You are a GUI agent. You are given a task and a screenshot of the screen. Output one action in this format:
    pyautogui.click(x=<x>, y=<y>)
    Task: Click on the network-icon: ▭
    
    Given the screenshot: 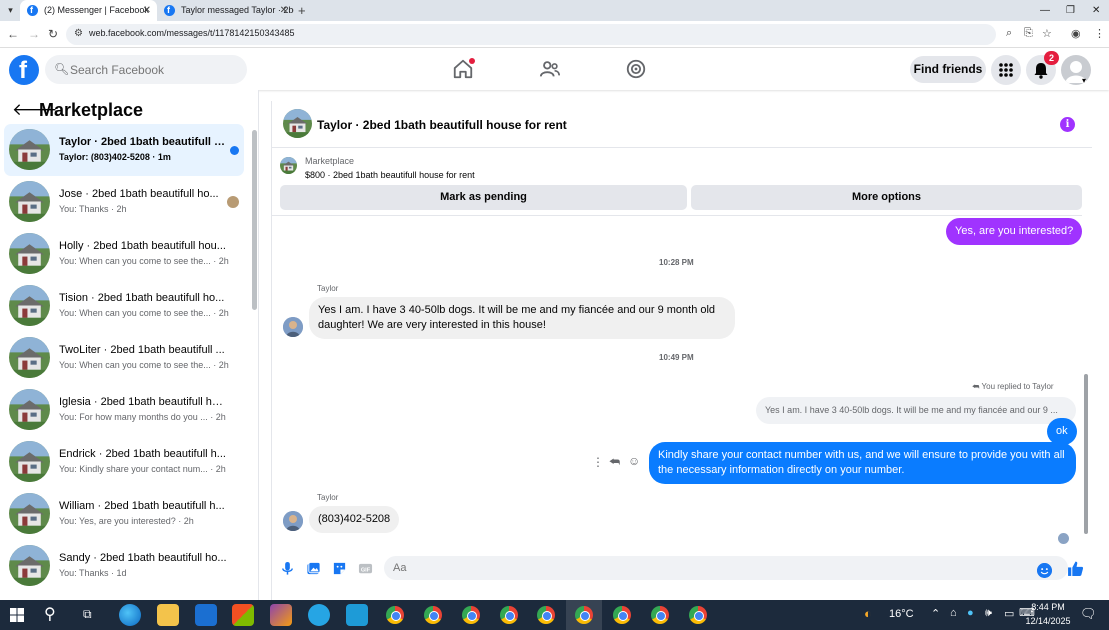 What is the action you would take?
    pyautogui.click(x=1009, y=613)
    